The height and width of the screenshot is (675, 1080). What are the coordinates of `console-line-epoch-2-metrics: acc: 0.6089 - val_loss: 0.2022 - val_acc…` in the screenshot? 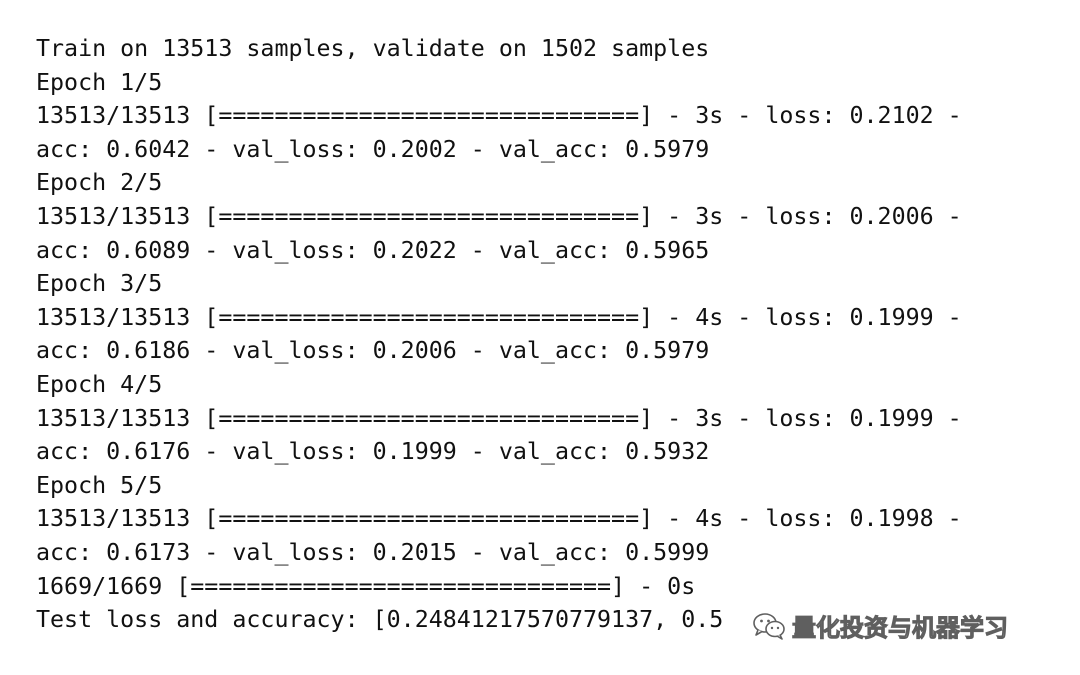 It's located at (373, 250).